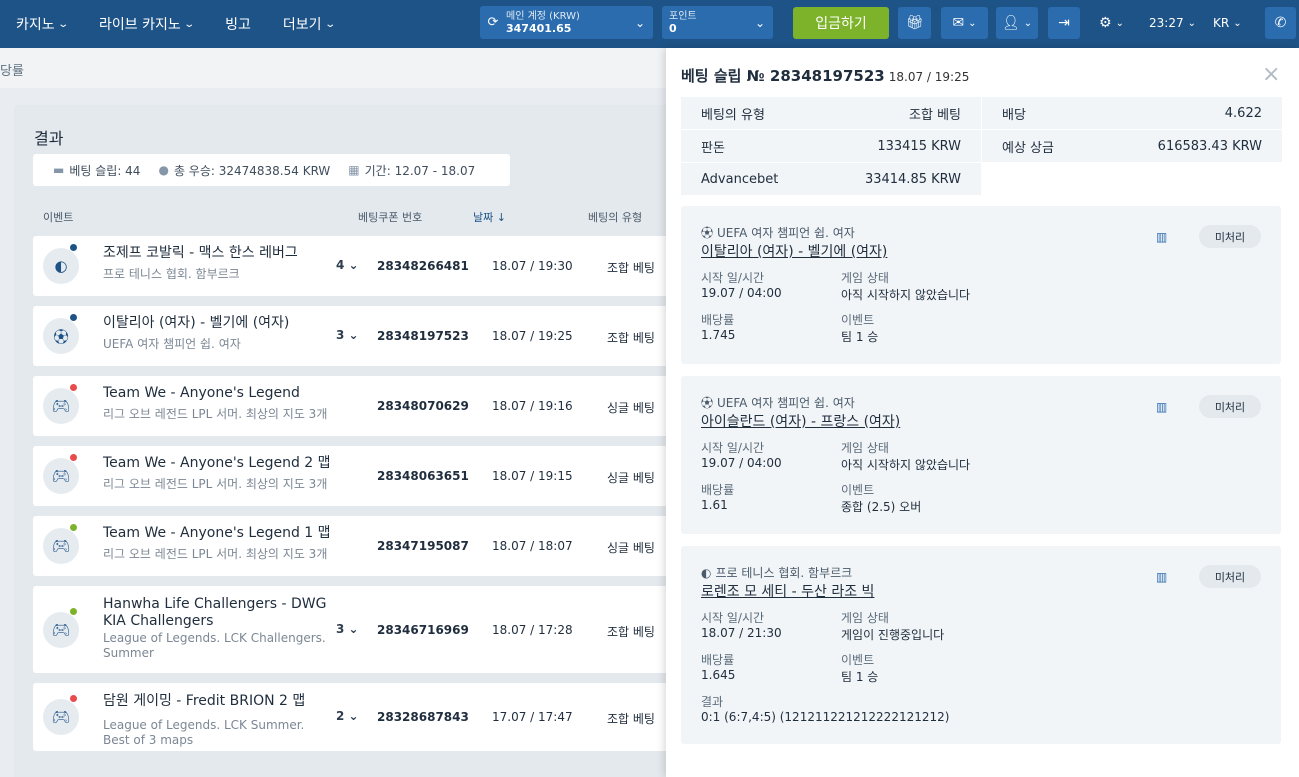  Describe the element at coordinates (333, 68) in the screenshot. I see `breadcrumb-bar: 당률` at that location.